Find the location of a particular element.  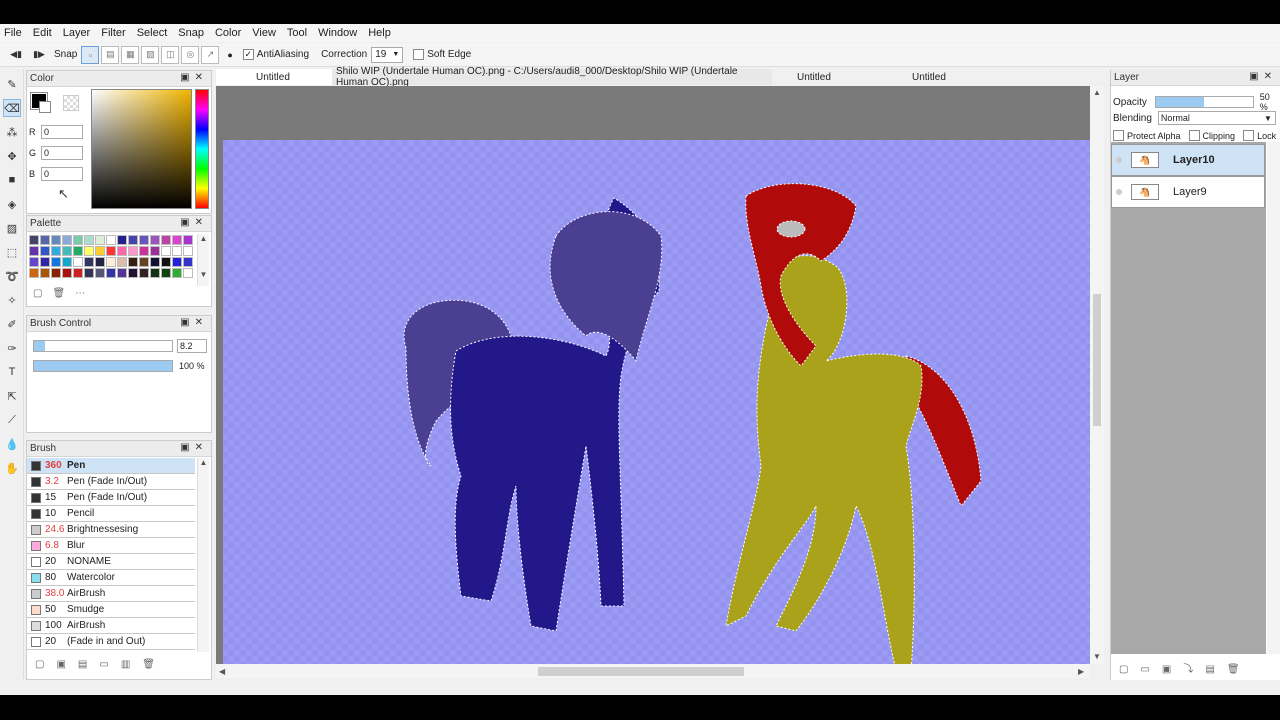

snap-circle-icon: ◎ is located at coordinates (190, 54).